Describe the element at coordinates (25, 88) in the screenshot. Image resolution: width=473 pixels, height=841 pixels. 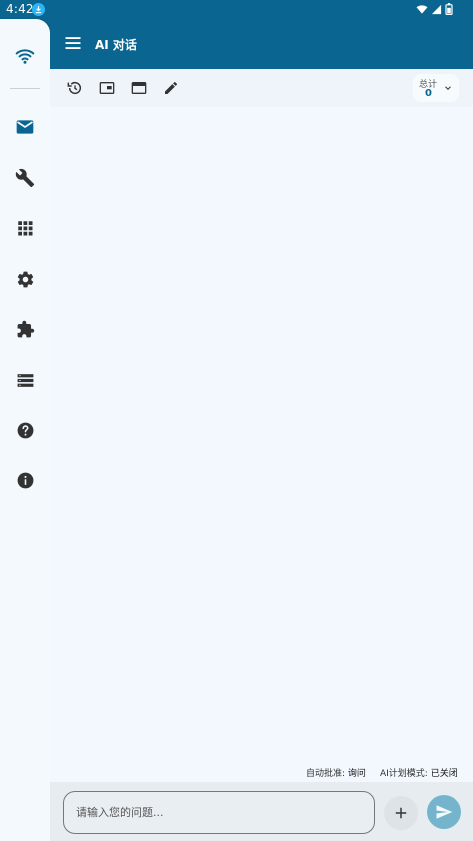
I see `rail-divider` at that location.